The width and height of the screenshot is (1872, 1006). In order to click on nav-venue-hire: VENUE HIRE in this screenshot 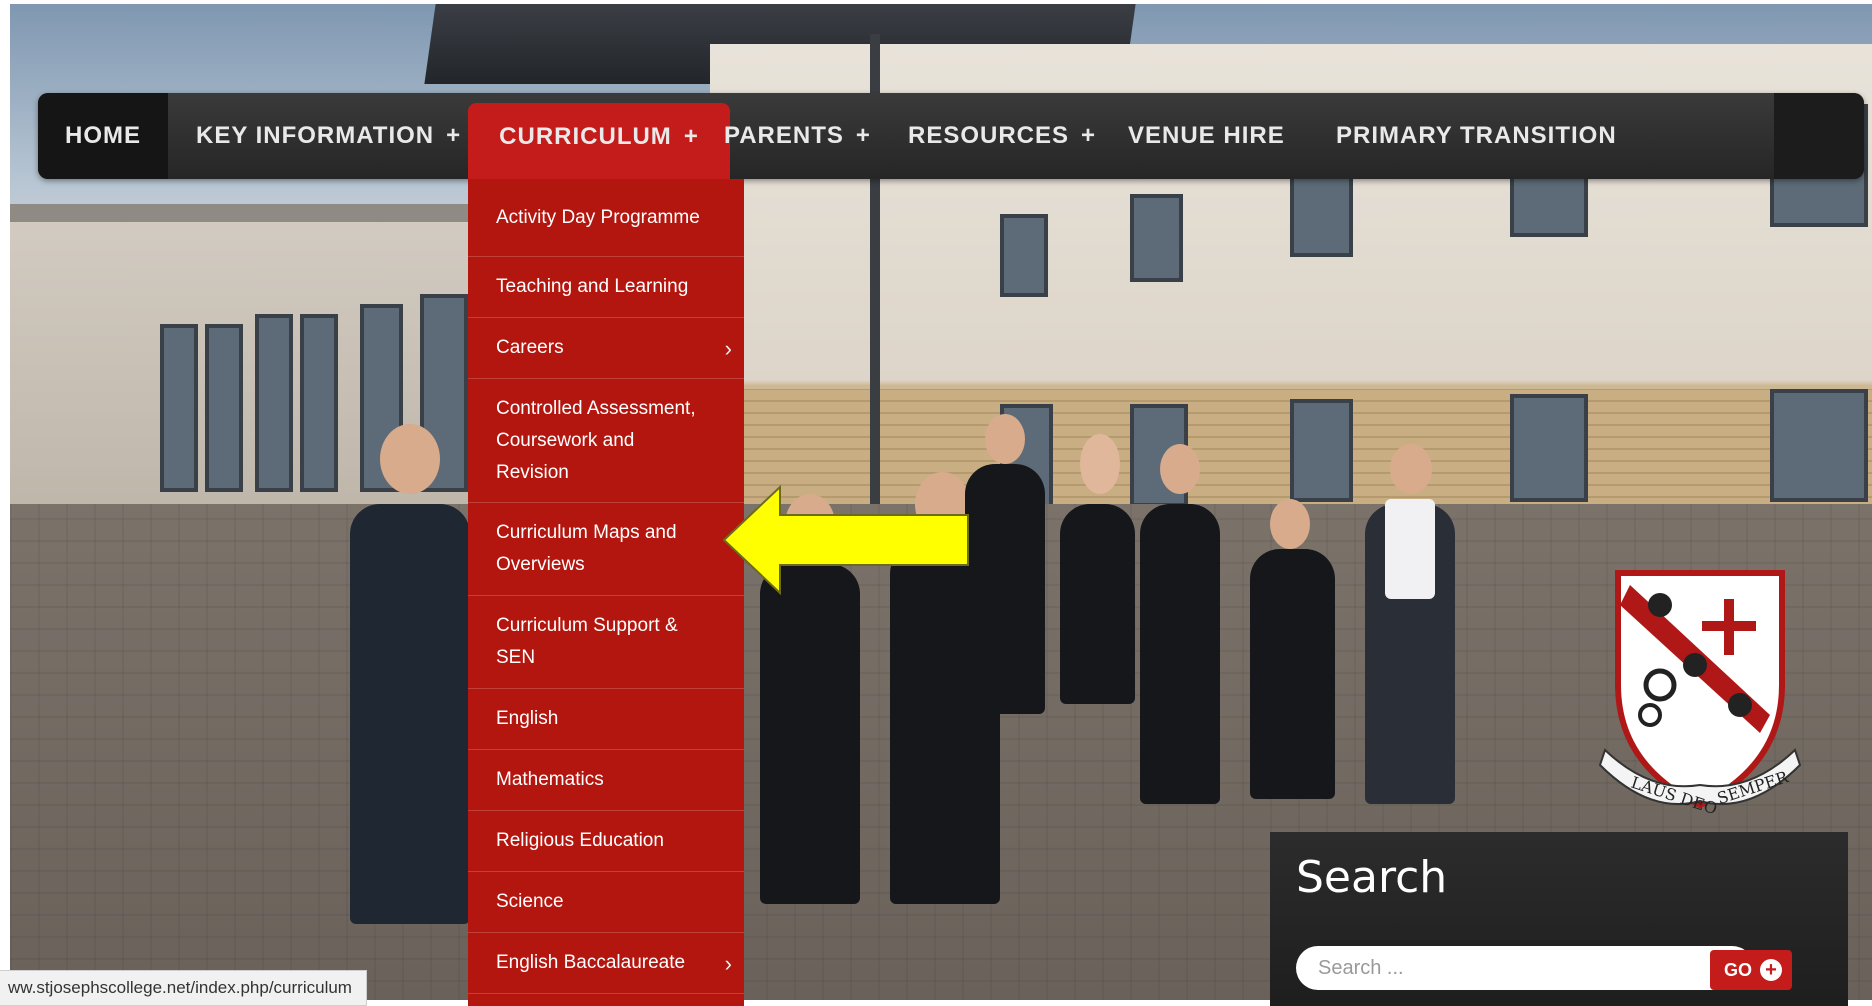, I will do `click(1206, 136)`.